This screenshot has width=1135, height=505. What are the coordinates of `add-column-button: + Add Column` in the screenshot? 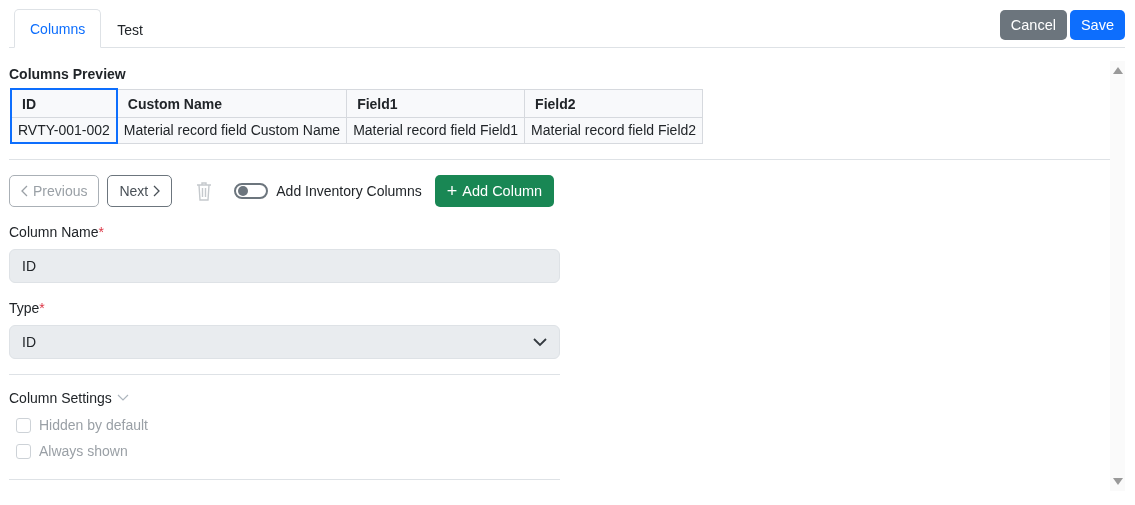 It's located at (494, 191).